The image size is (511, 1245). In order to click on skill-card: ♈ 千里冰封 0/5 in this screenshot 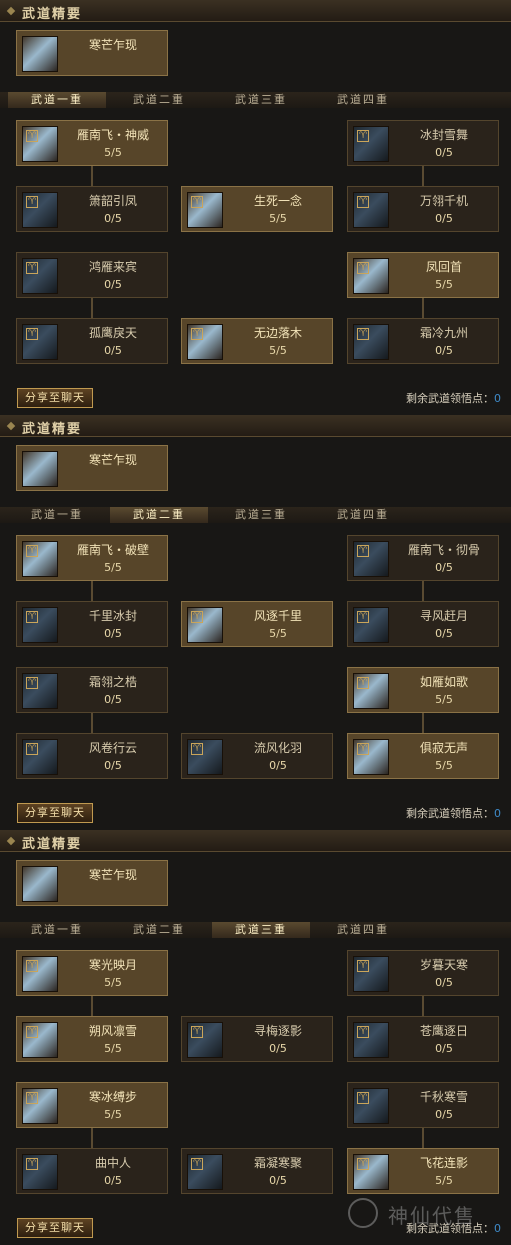, I will do `click(92, 624)`.